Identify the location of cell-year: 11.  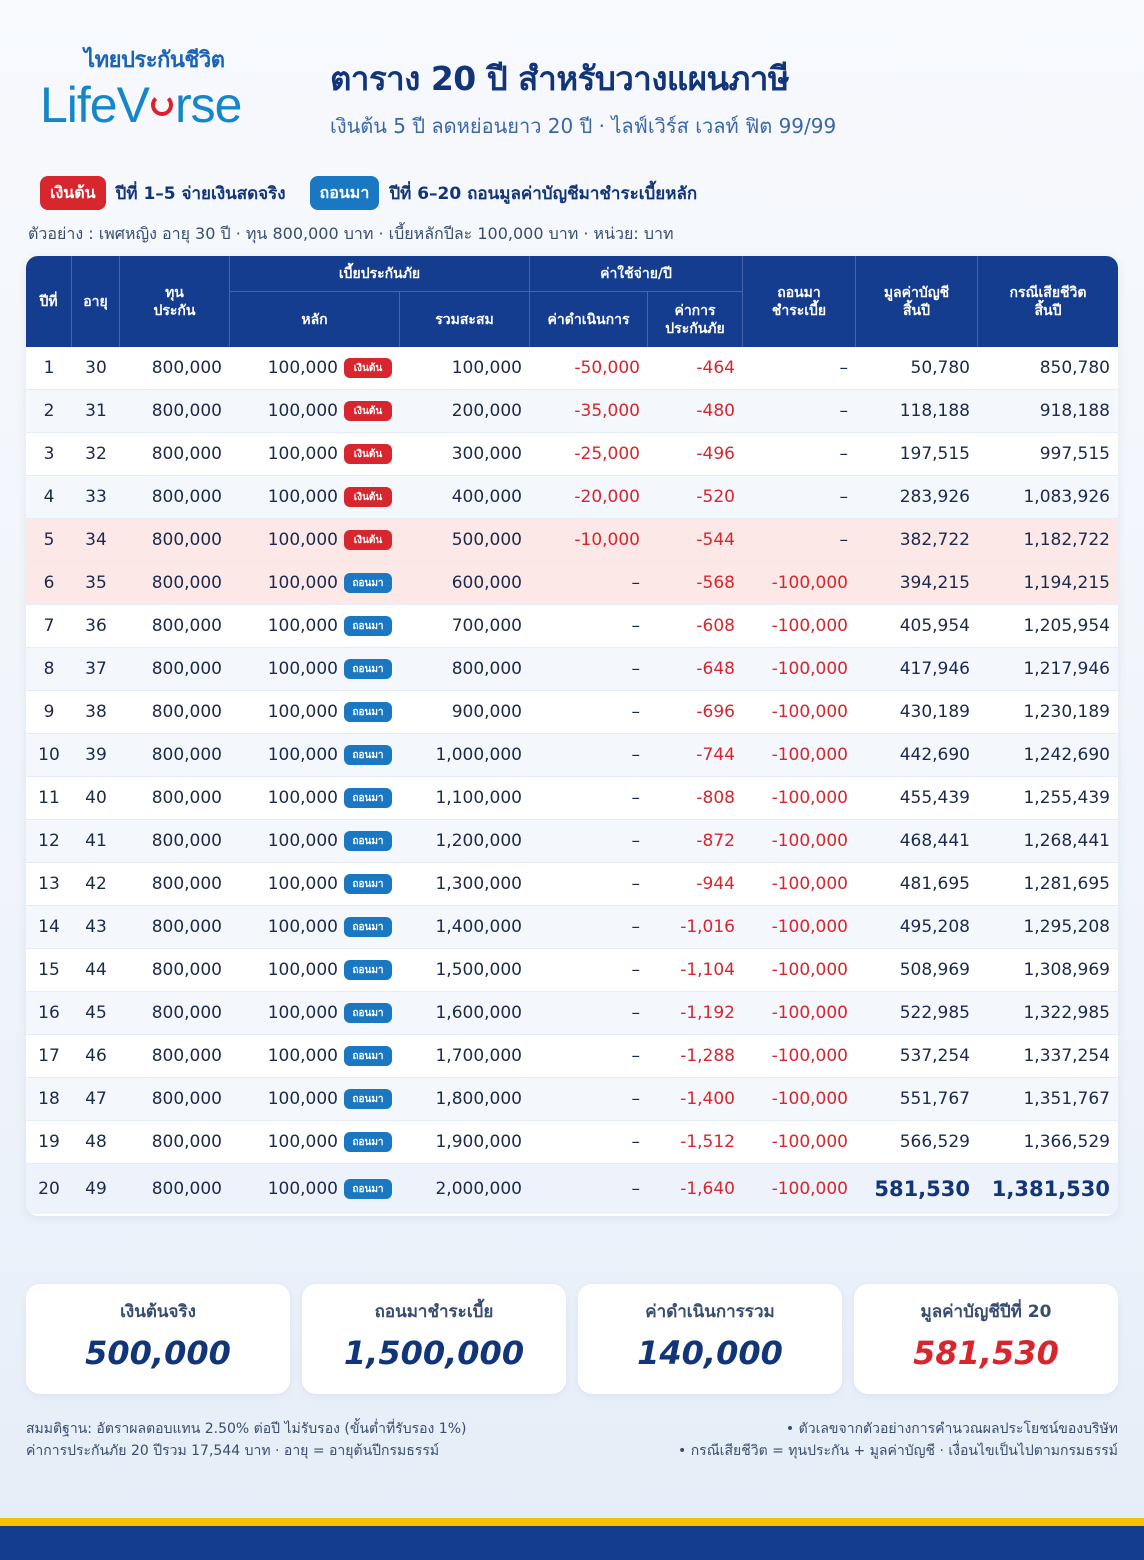
(49, 798).